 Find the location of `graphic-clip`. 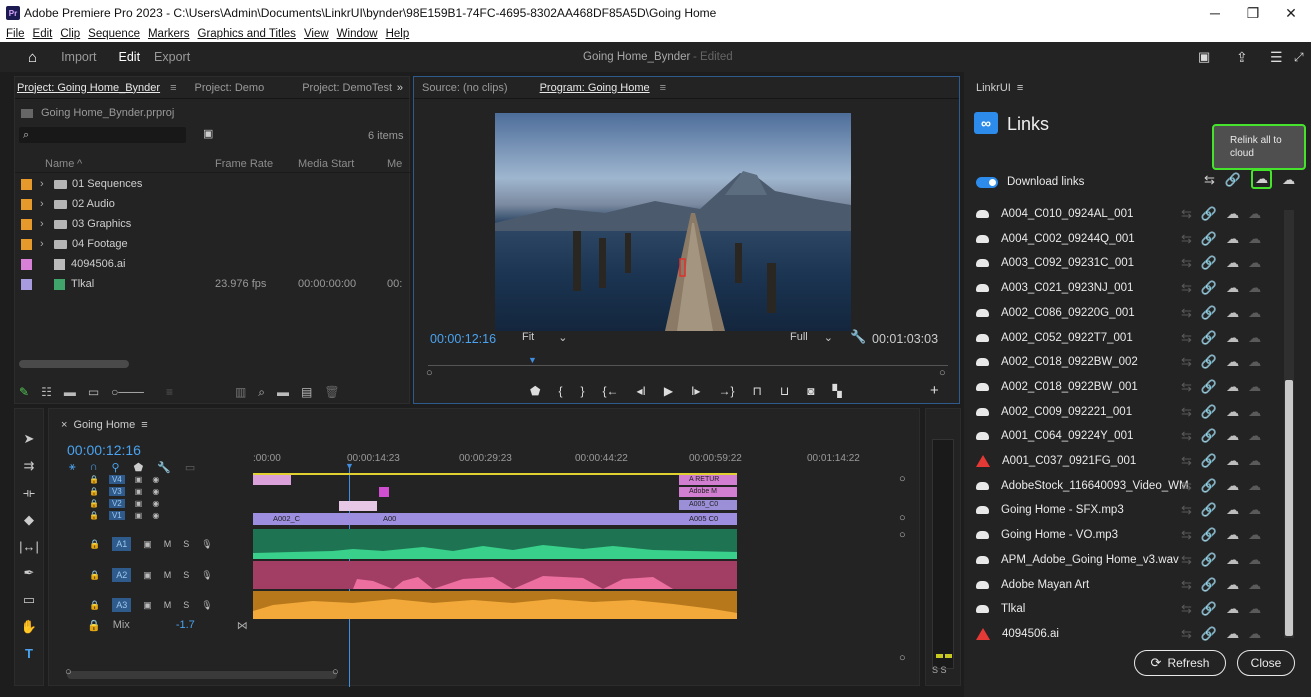

graphic-clip is located at coordinates (384, 492).